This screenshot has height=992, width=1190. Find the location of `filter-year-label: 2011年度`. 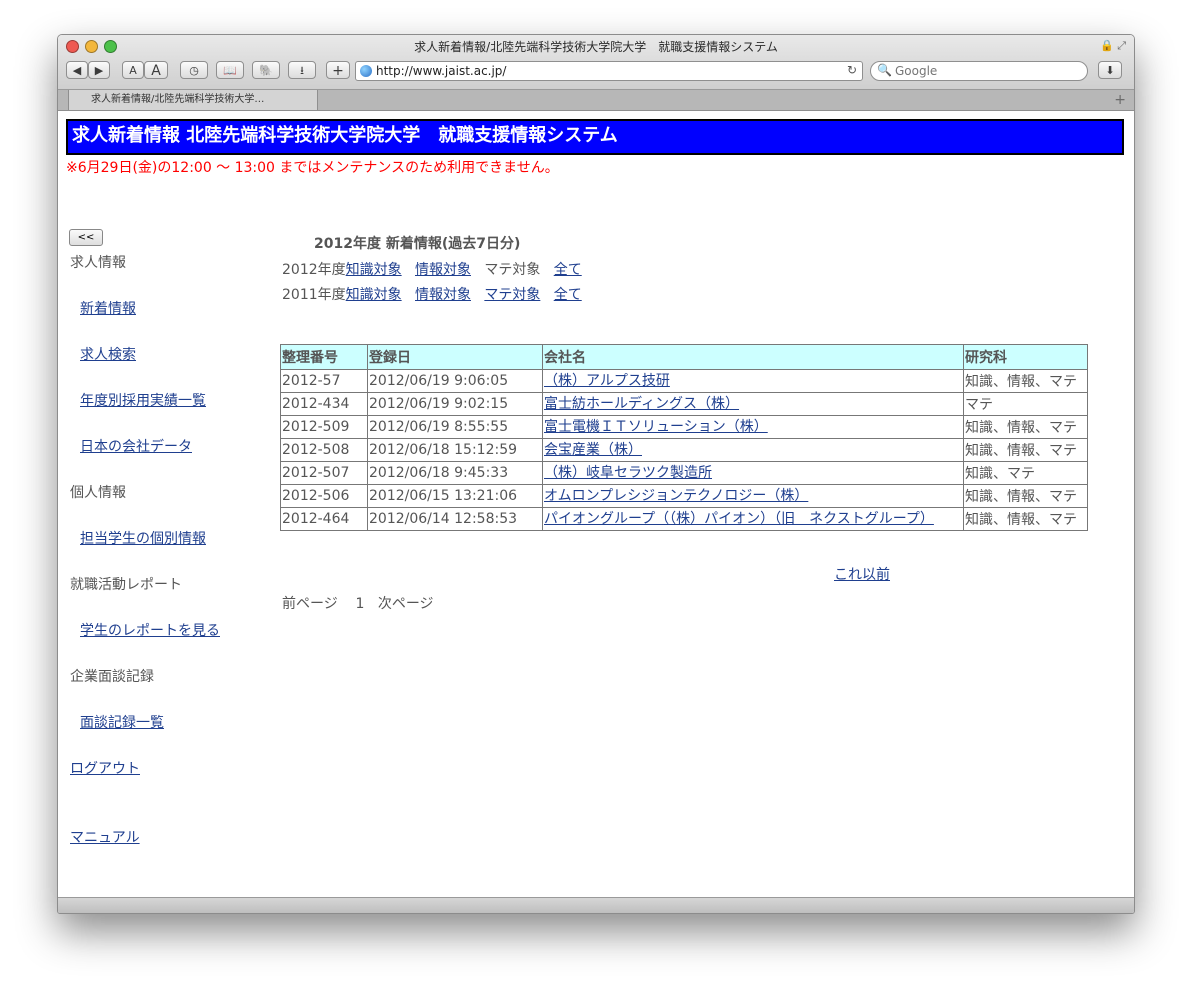

filter-year-label: 2011年度 is located at coordinates (314, 295).